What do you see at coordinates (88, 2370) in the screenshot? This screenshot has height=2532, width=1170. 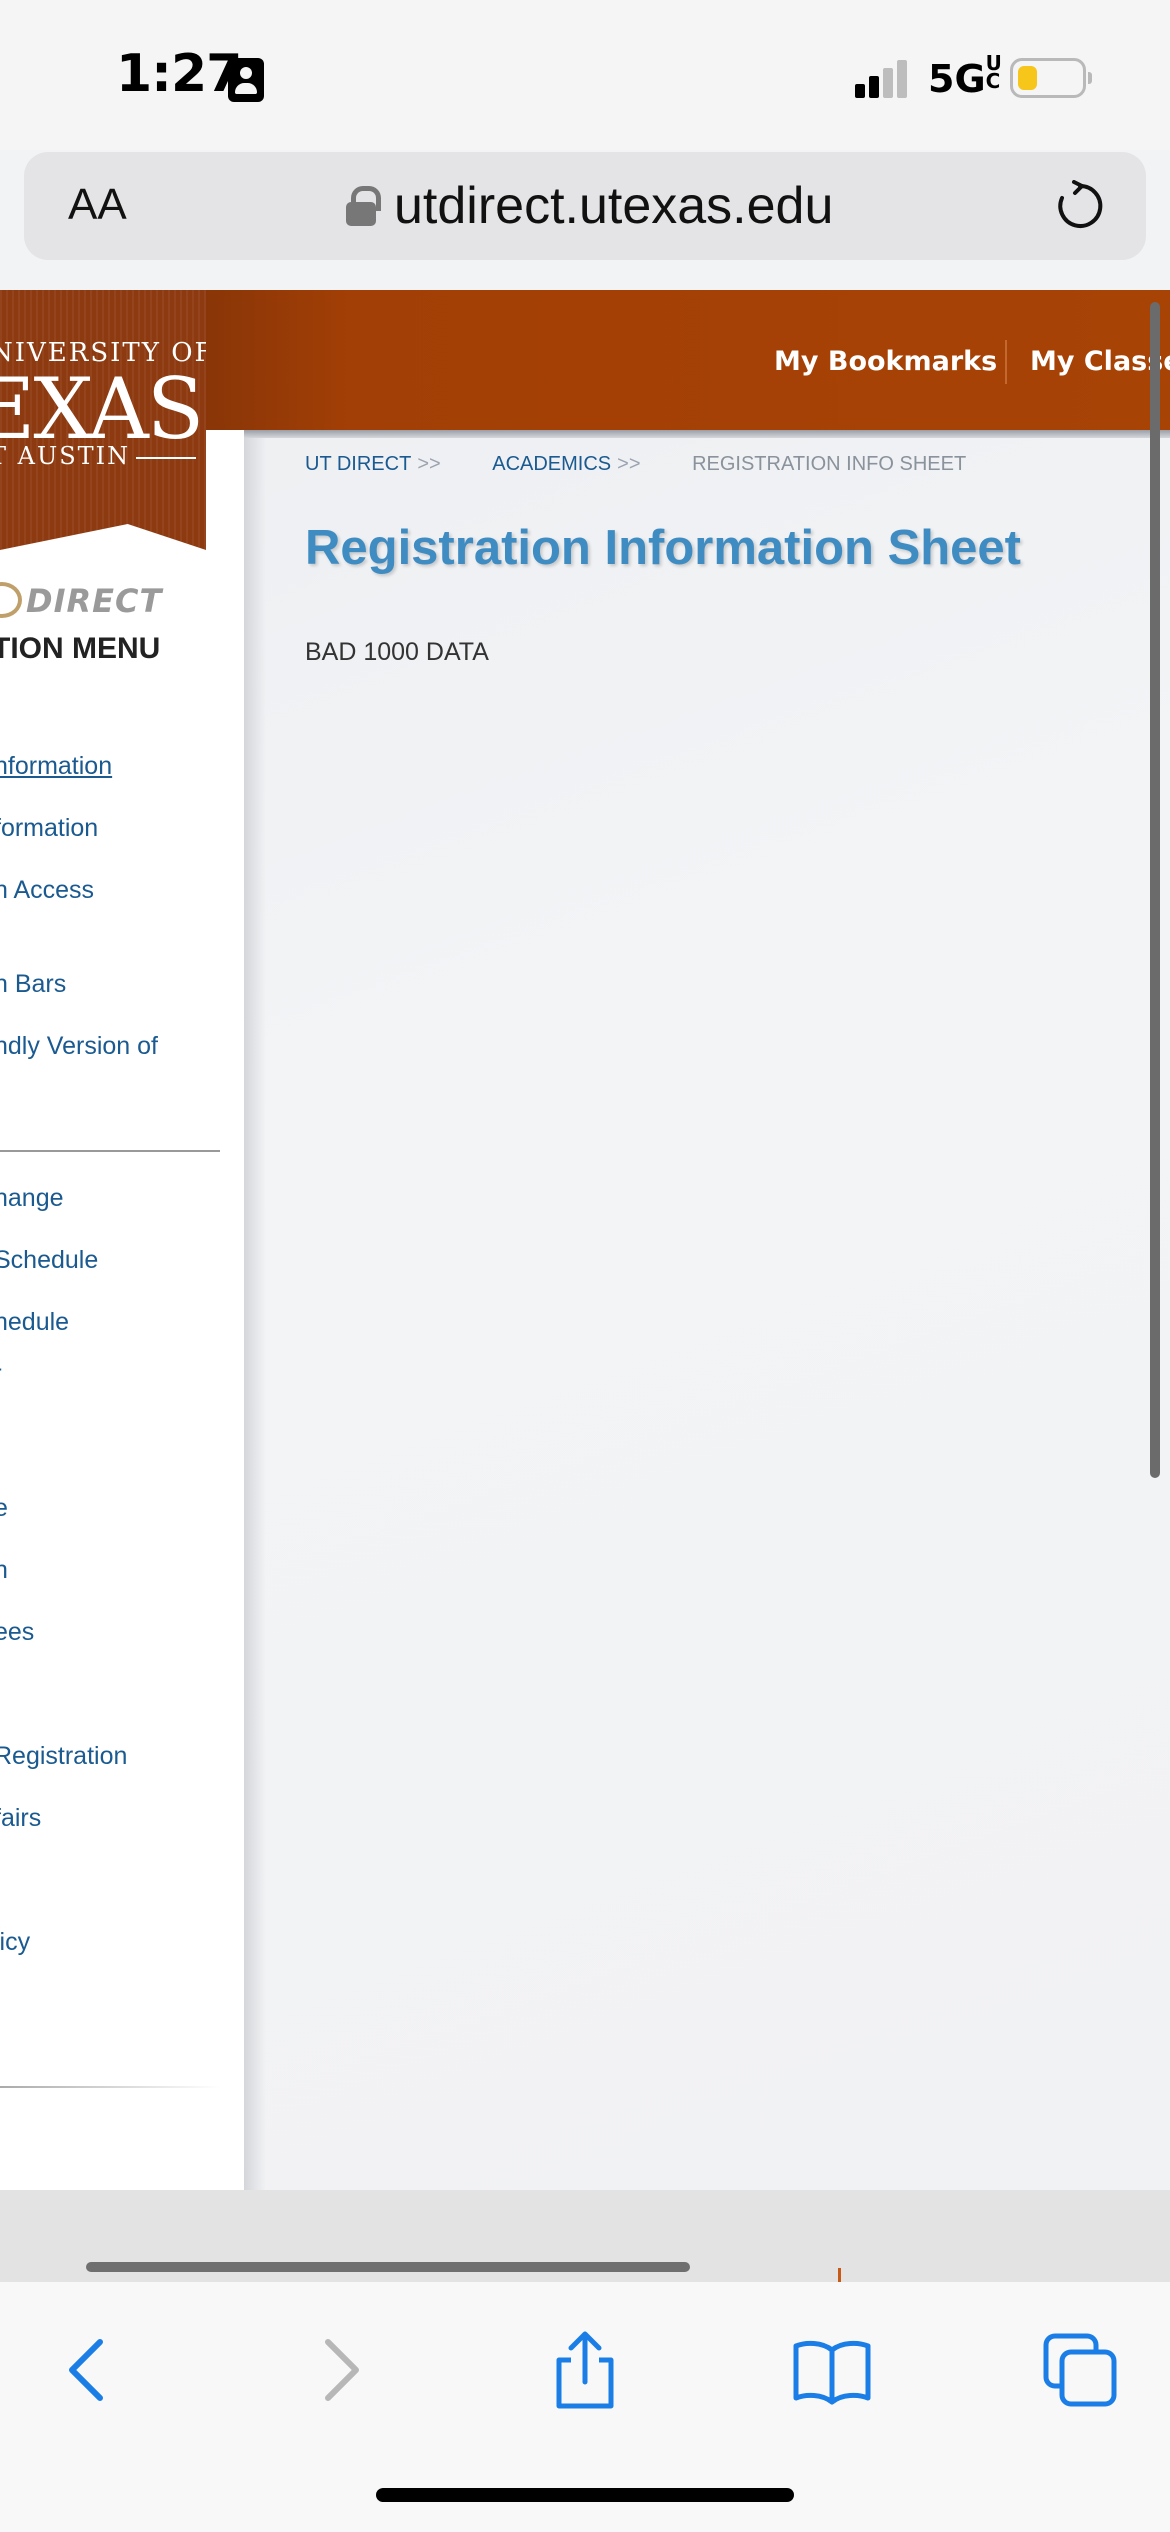 I see `back-chevron-icon` at bounding box center [88, 2370].